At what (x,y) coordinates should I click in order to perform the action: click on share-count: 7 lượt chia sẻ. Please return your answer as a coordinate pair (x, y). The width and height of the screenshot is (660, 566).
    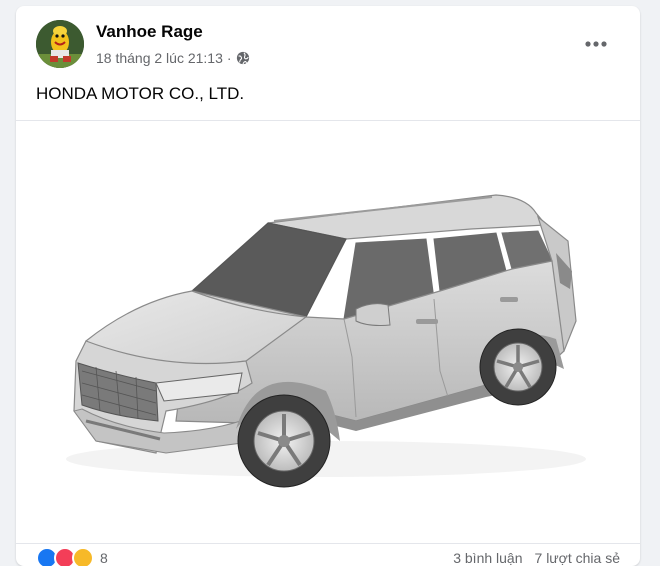
    Looking at the image, I should click on (577, 558).